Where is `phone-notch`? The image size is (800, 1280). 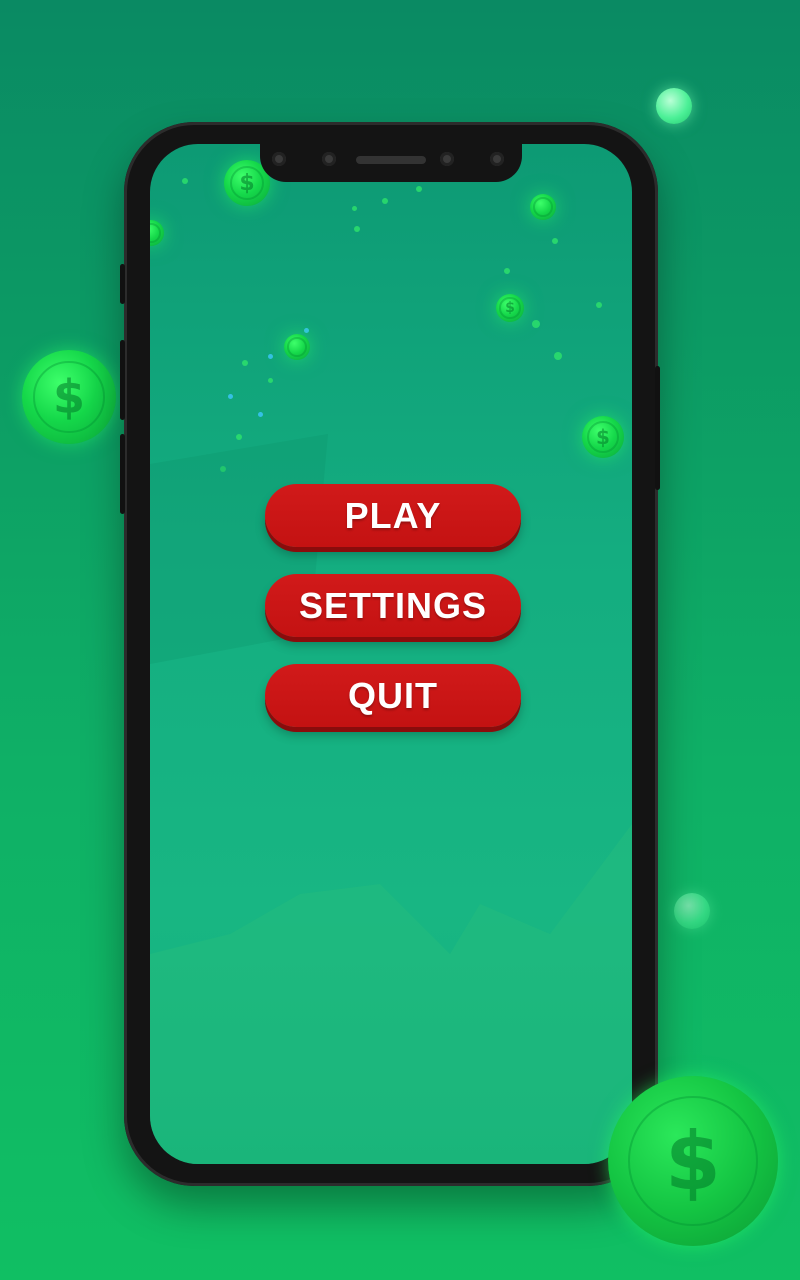
phone-notch is located at coordinates (391, 163).